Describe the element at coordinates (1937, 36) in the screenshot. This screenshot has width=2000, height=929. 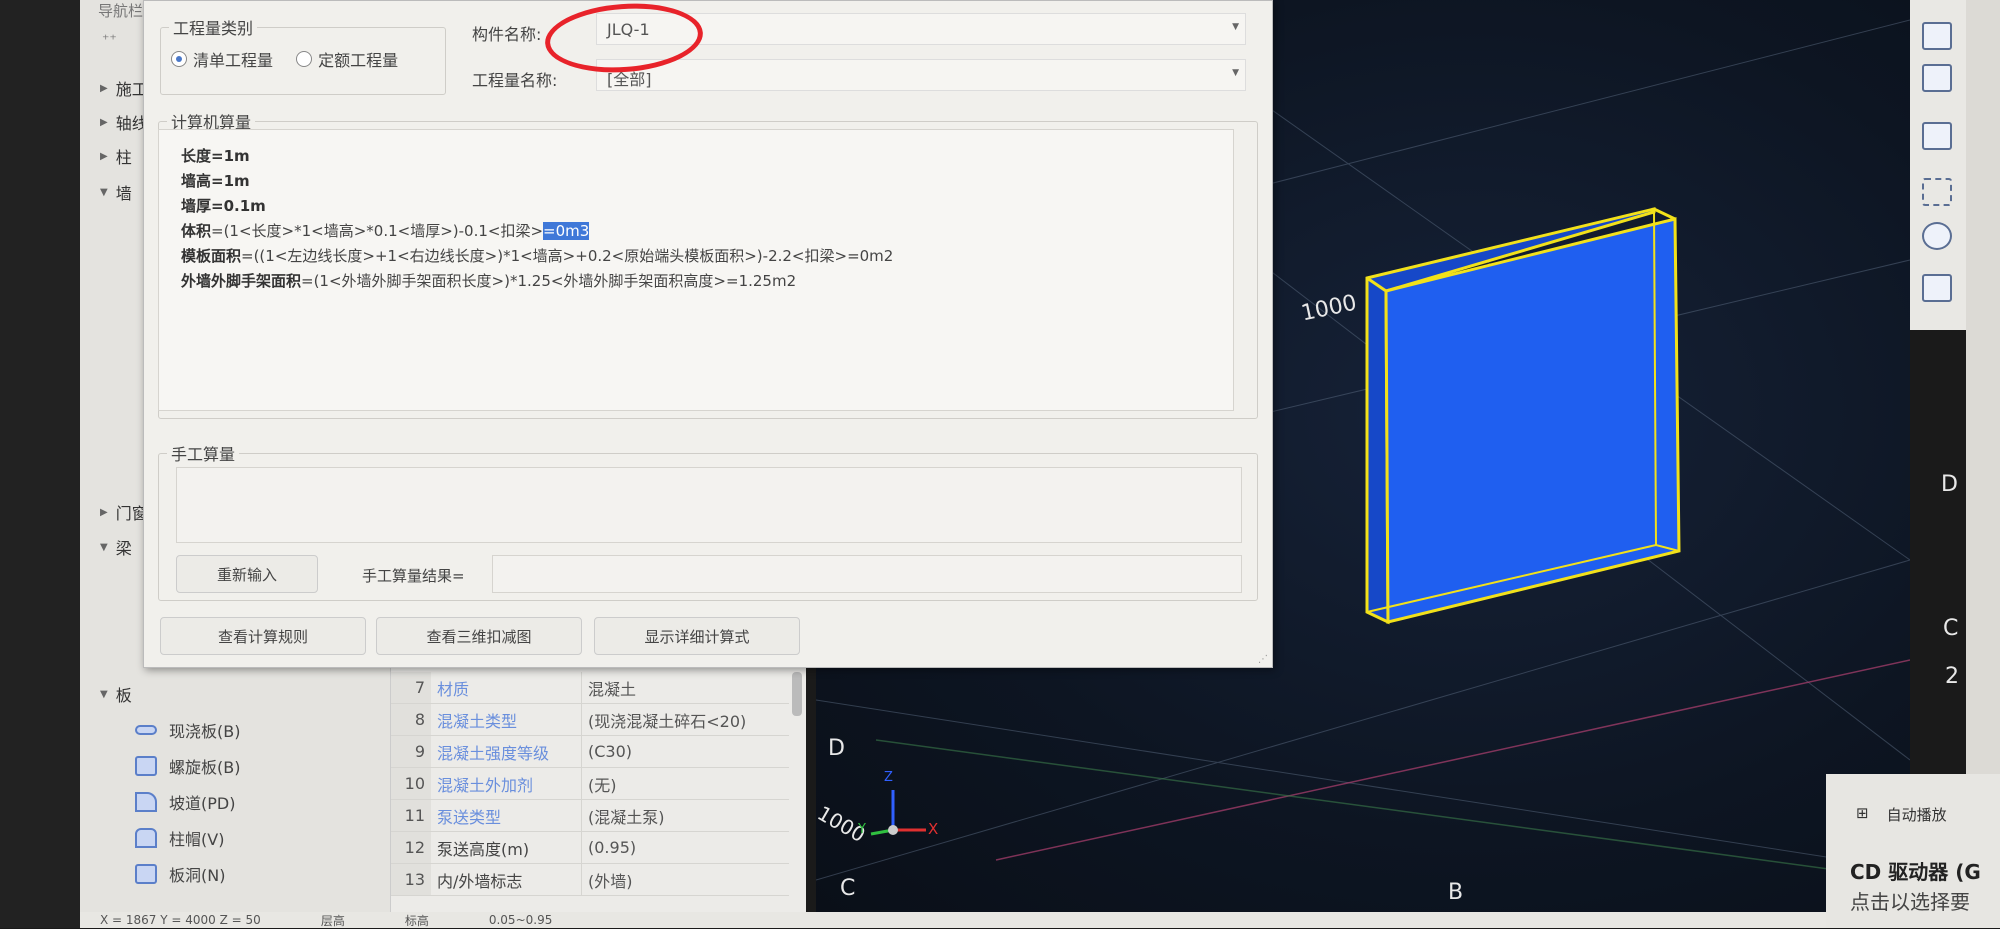
I see `2d-view-icon` at that location.